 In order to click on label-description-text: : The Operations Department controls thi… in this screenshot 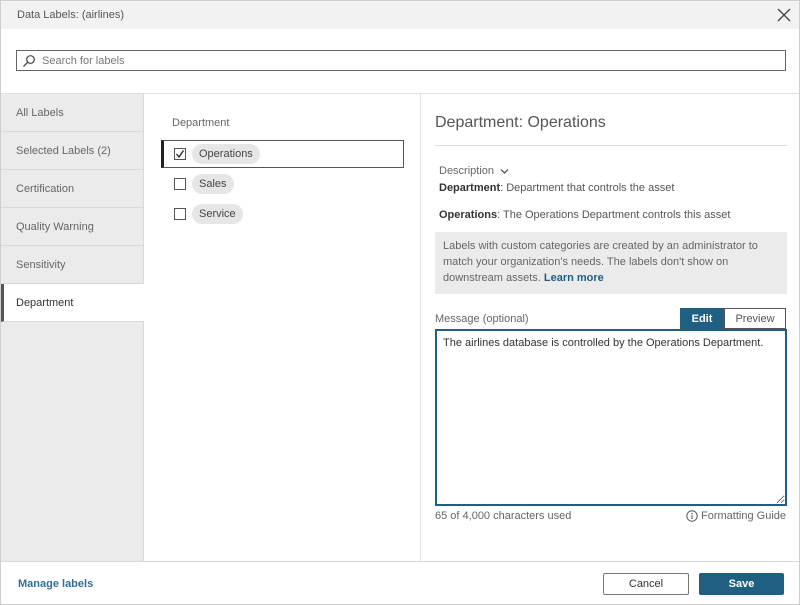, I will do `click(614, 215)`.